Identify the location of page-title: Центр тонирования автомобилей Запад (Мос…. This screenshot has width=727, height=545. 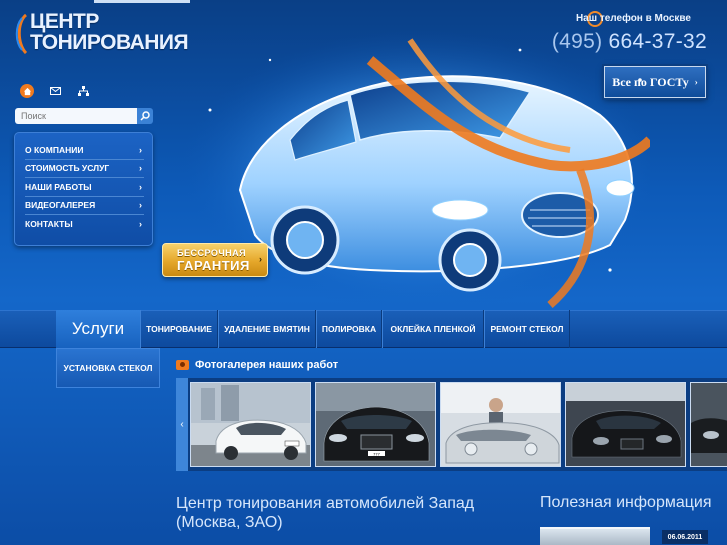
(325, 513).